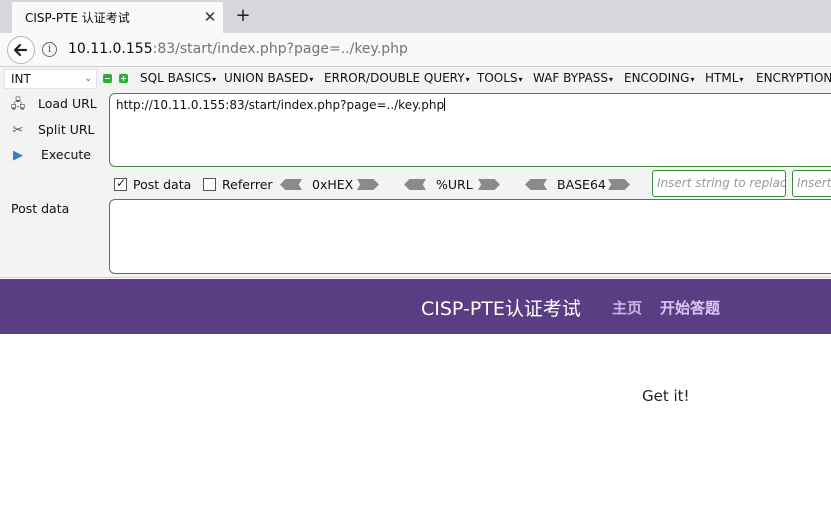 This screenshot has height=520, width=831. Describe the element at coordinates (77, 18) in the screenshot. I see `tab-title: CISP-PTE 认证考试` at that location.